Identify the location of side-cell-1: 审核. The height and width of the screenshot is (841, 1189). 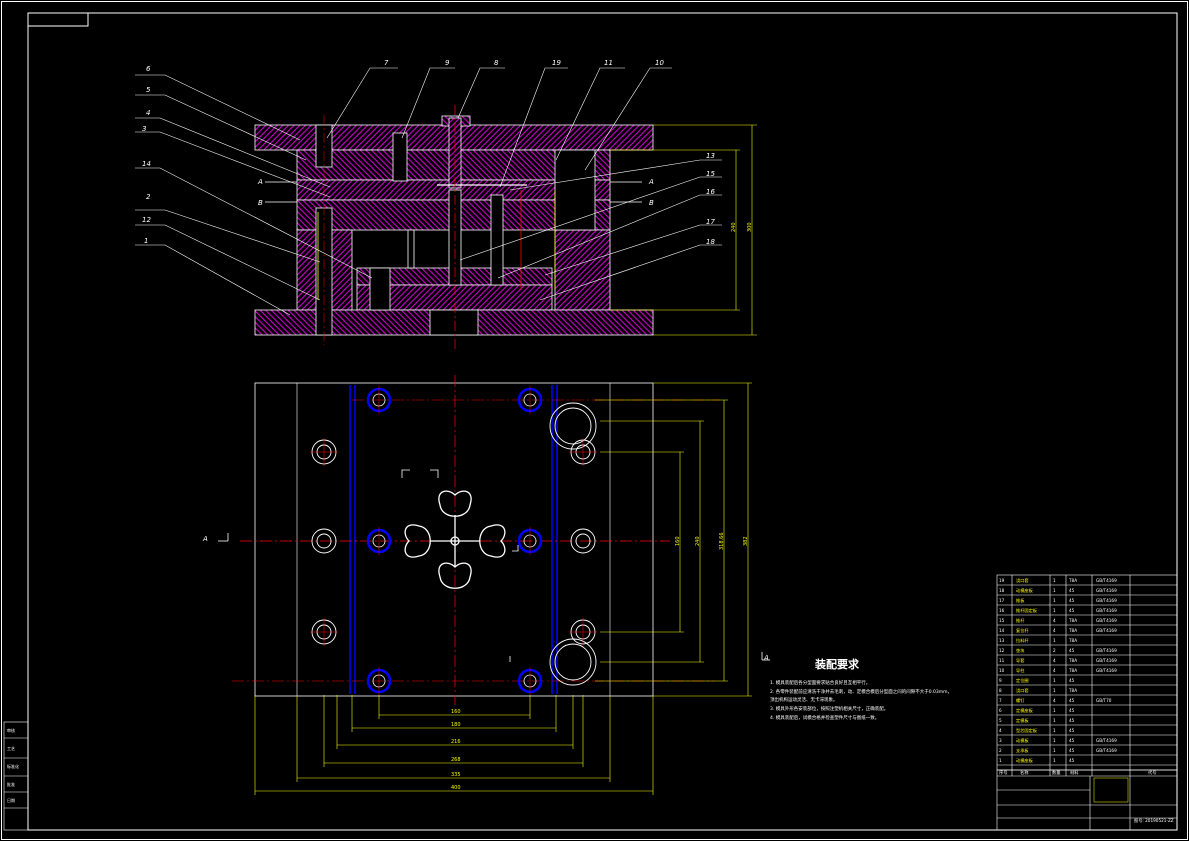
(11, 730).